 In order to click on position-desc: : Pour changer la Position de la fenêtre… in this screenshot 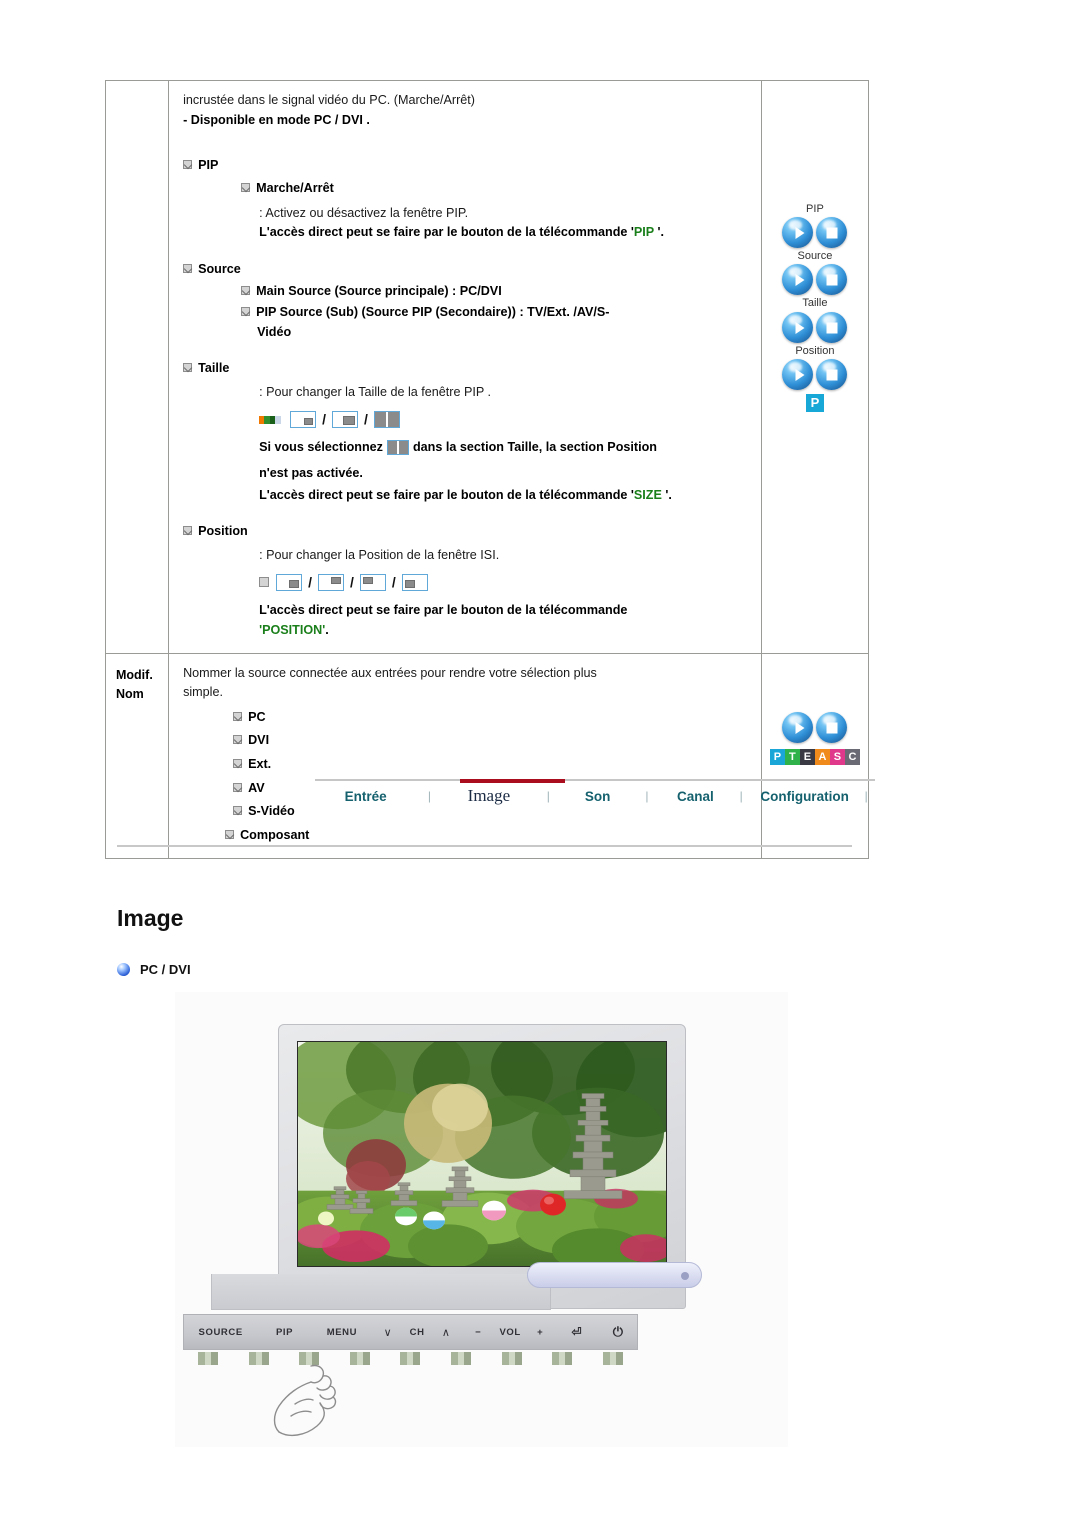, I will do `click(379, 554)`.